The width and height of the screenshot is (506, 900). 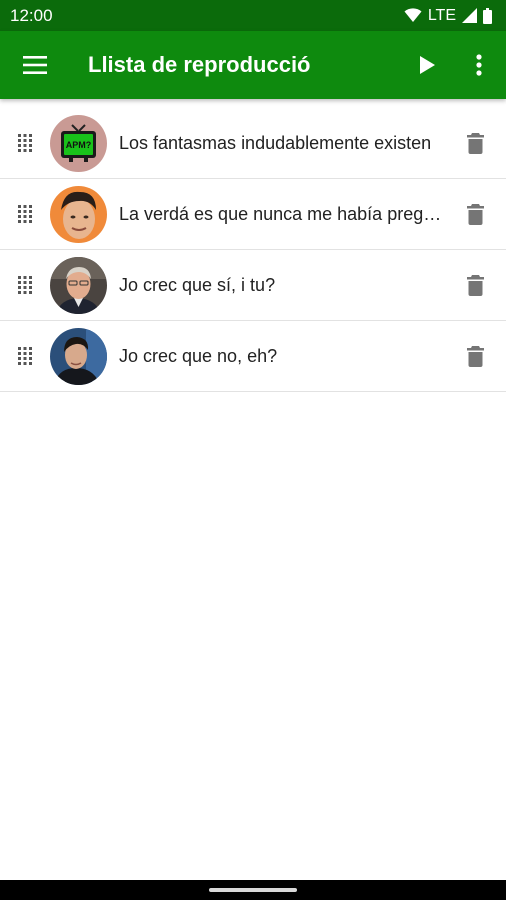 What do you see at coordinates (197, 284) in the screenshot?
I see `item-title: Jo crec que sí, i tu?` at bounding box center [197, 284].